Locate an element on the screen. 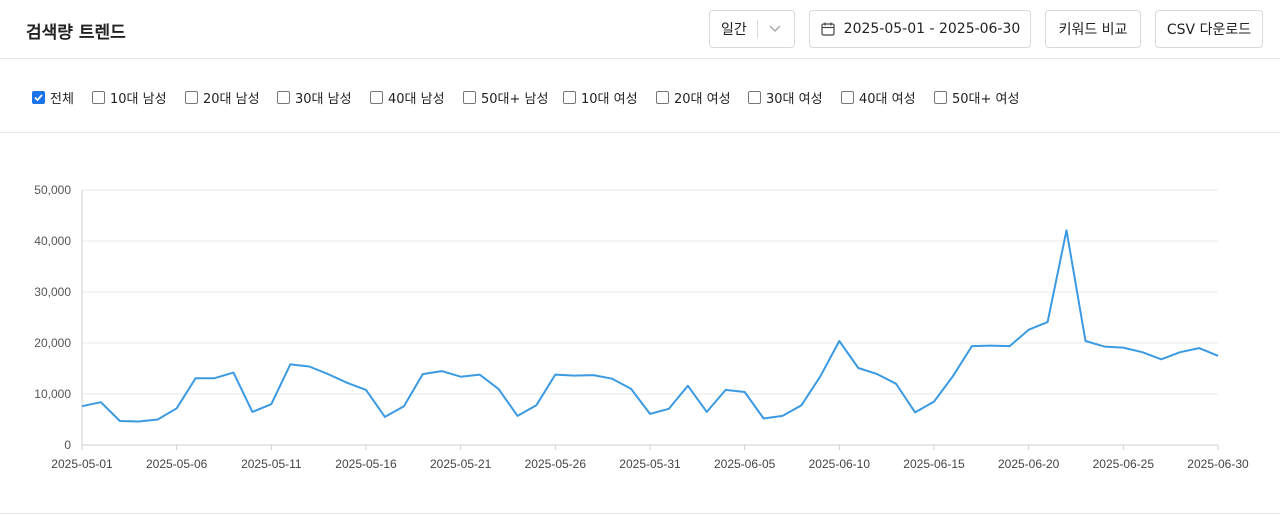  filter-label: 40대 남성 is located at coordinates (416, 99).